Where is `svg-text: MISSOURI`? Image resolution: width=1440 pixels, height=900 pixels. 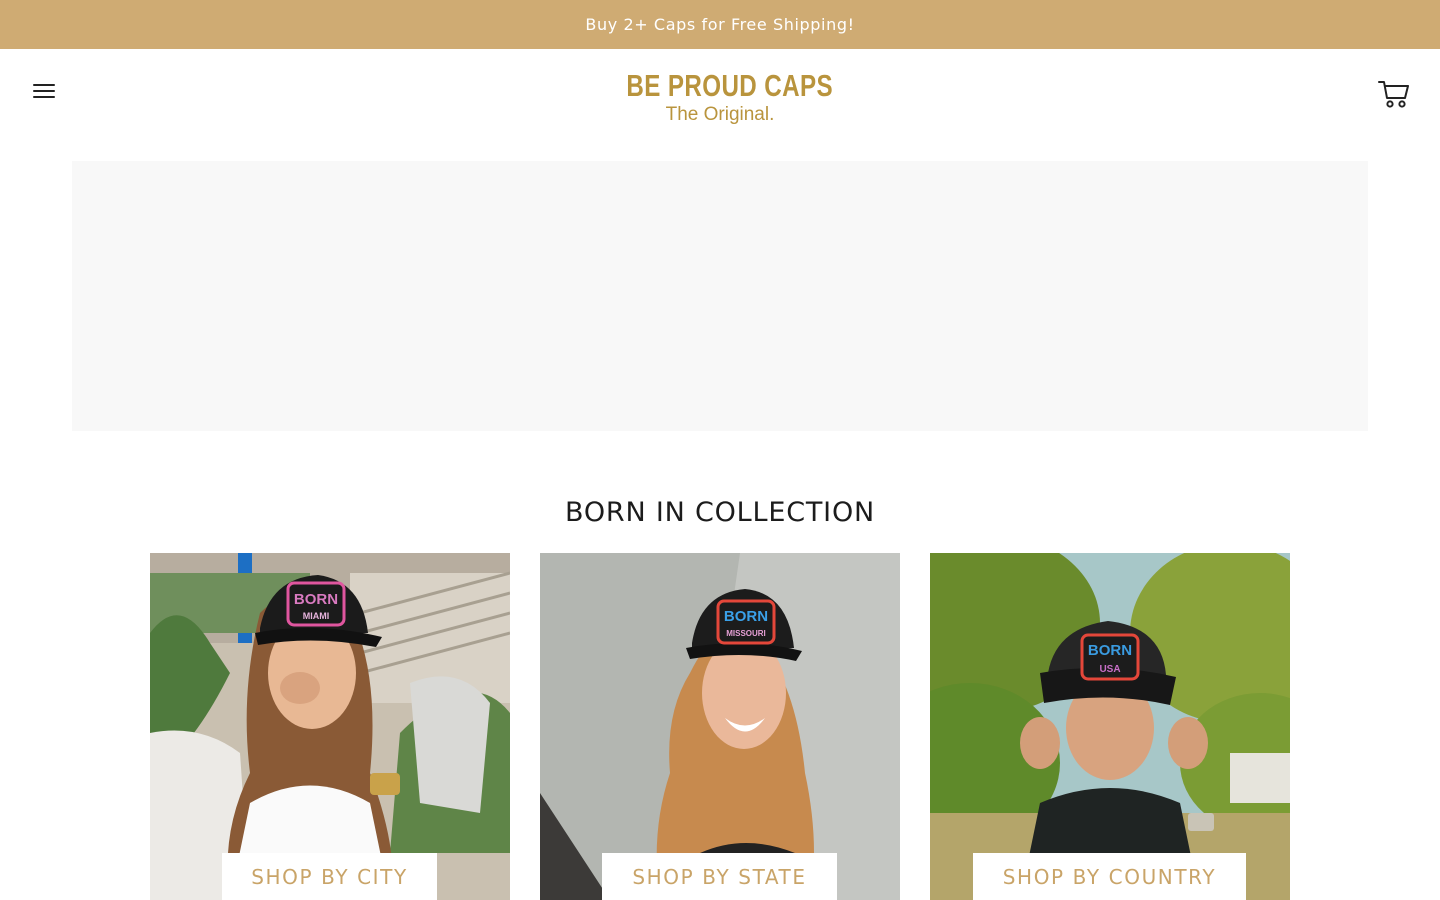 svg-text: MISSOURI is located at coordinates (746, 633).